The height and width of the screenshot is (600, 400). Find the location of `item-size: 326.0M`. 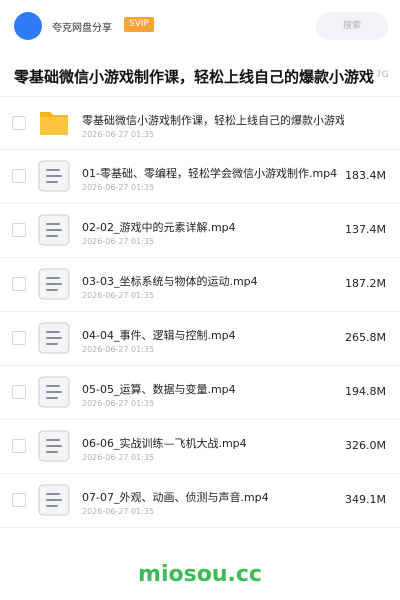

item-size: 326.0M is located at coordinates (365, 445).